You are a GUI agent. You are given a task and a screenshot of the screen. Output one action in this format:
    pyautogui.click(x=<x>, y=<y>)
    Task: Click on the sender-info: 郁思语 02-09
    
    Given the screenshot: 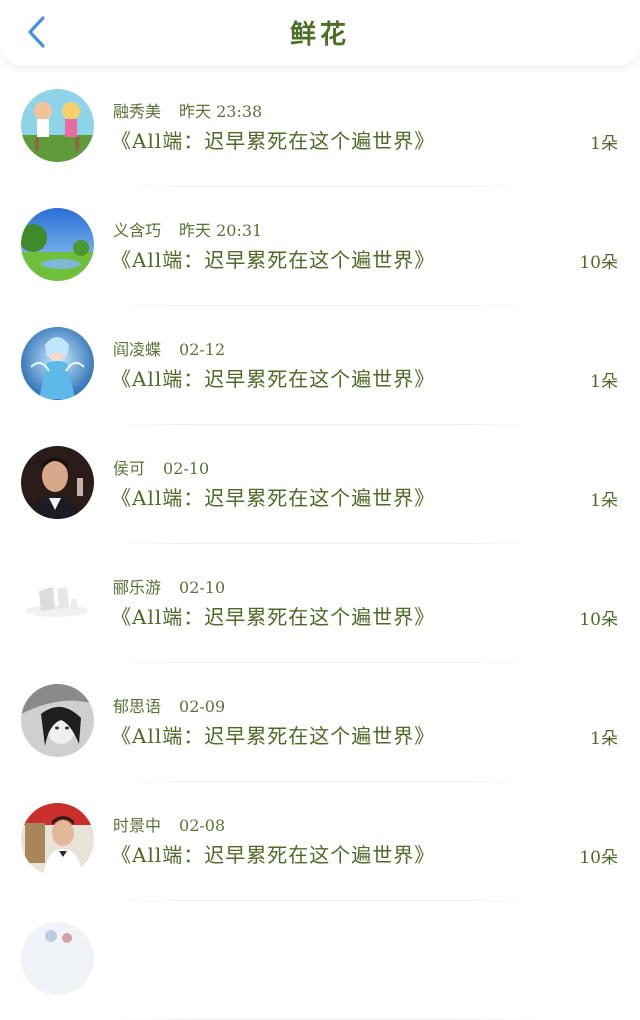 What is the action you would take?
    pyautogui.click(x=169, y=705)
    